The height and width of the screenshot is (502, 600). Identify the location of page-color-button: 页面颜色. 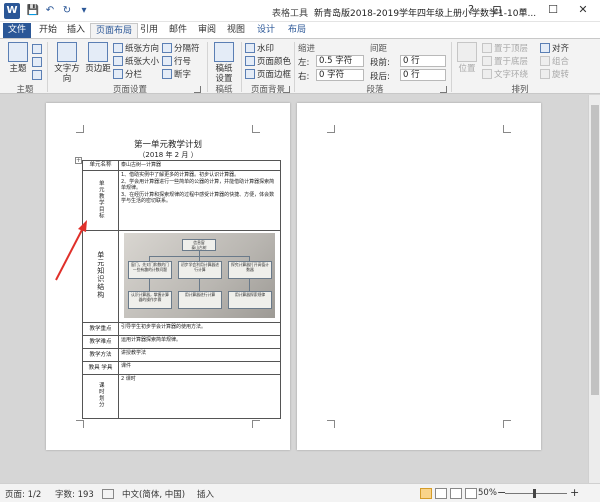
(268, 61).